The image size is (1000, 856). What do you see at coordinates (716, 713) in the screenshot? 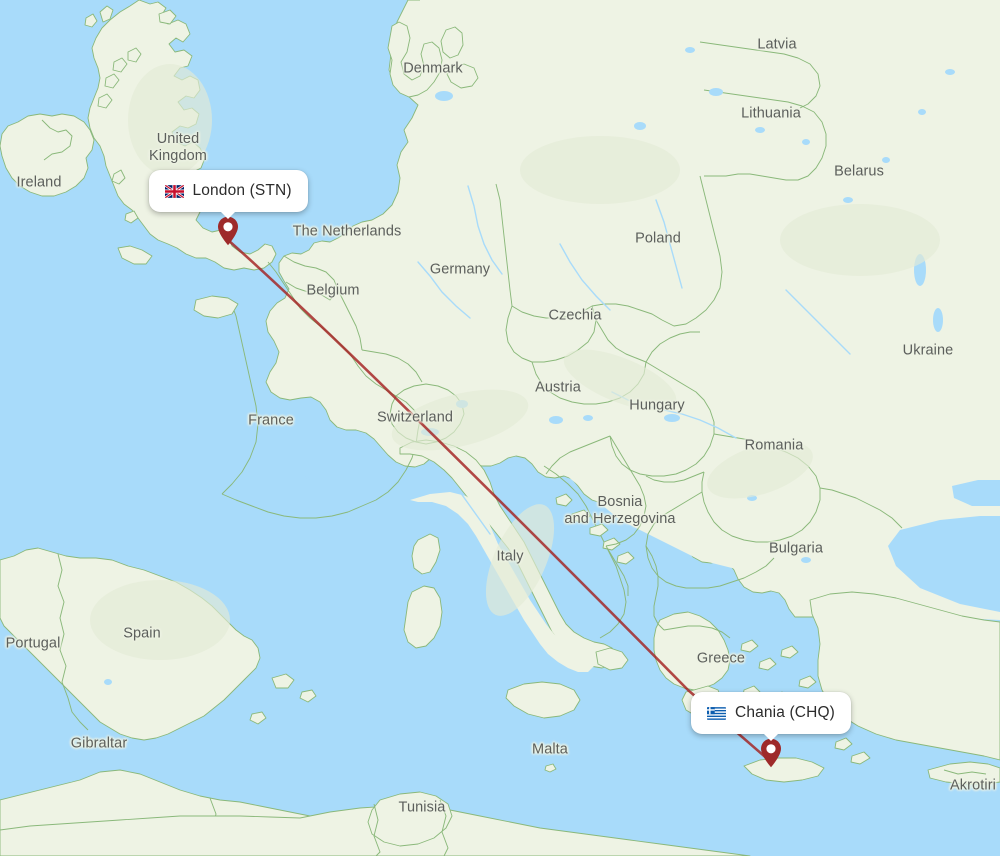
I see `gr-flag-icon` at bounding box center [716, 713].